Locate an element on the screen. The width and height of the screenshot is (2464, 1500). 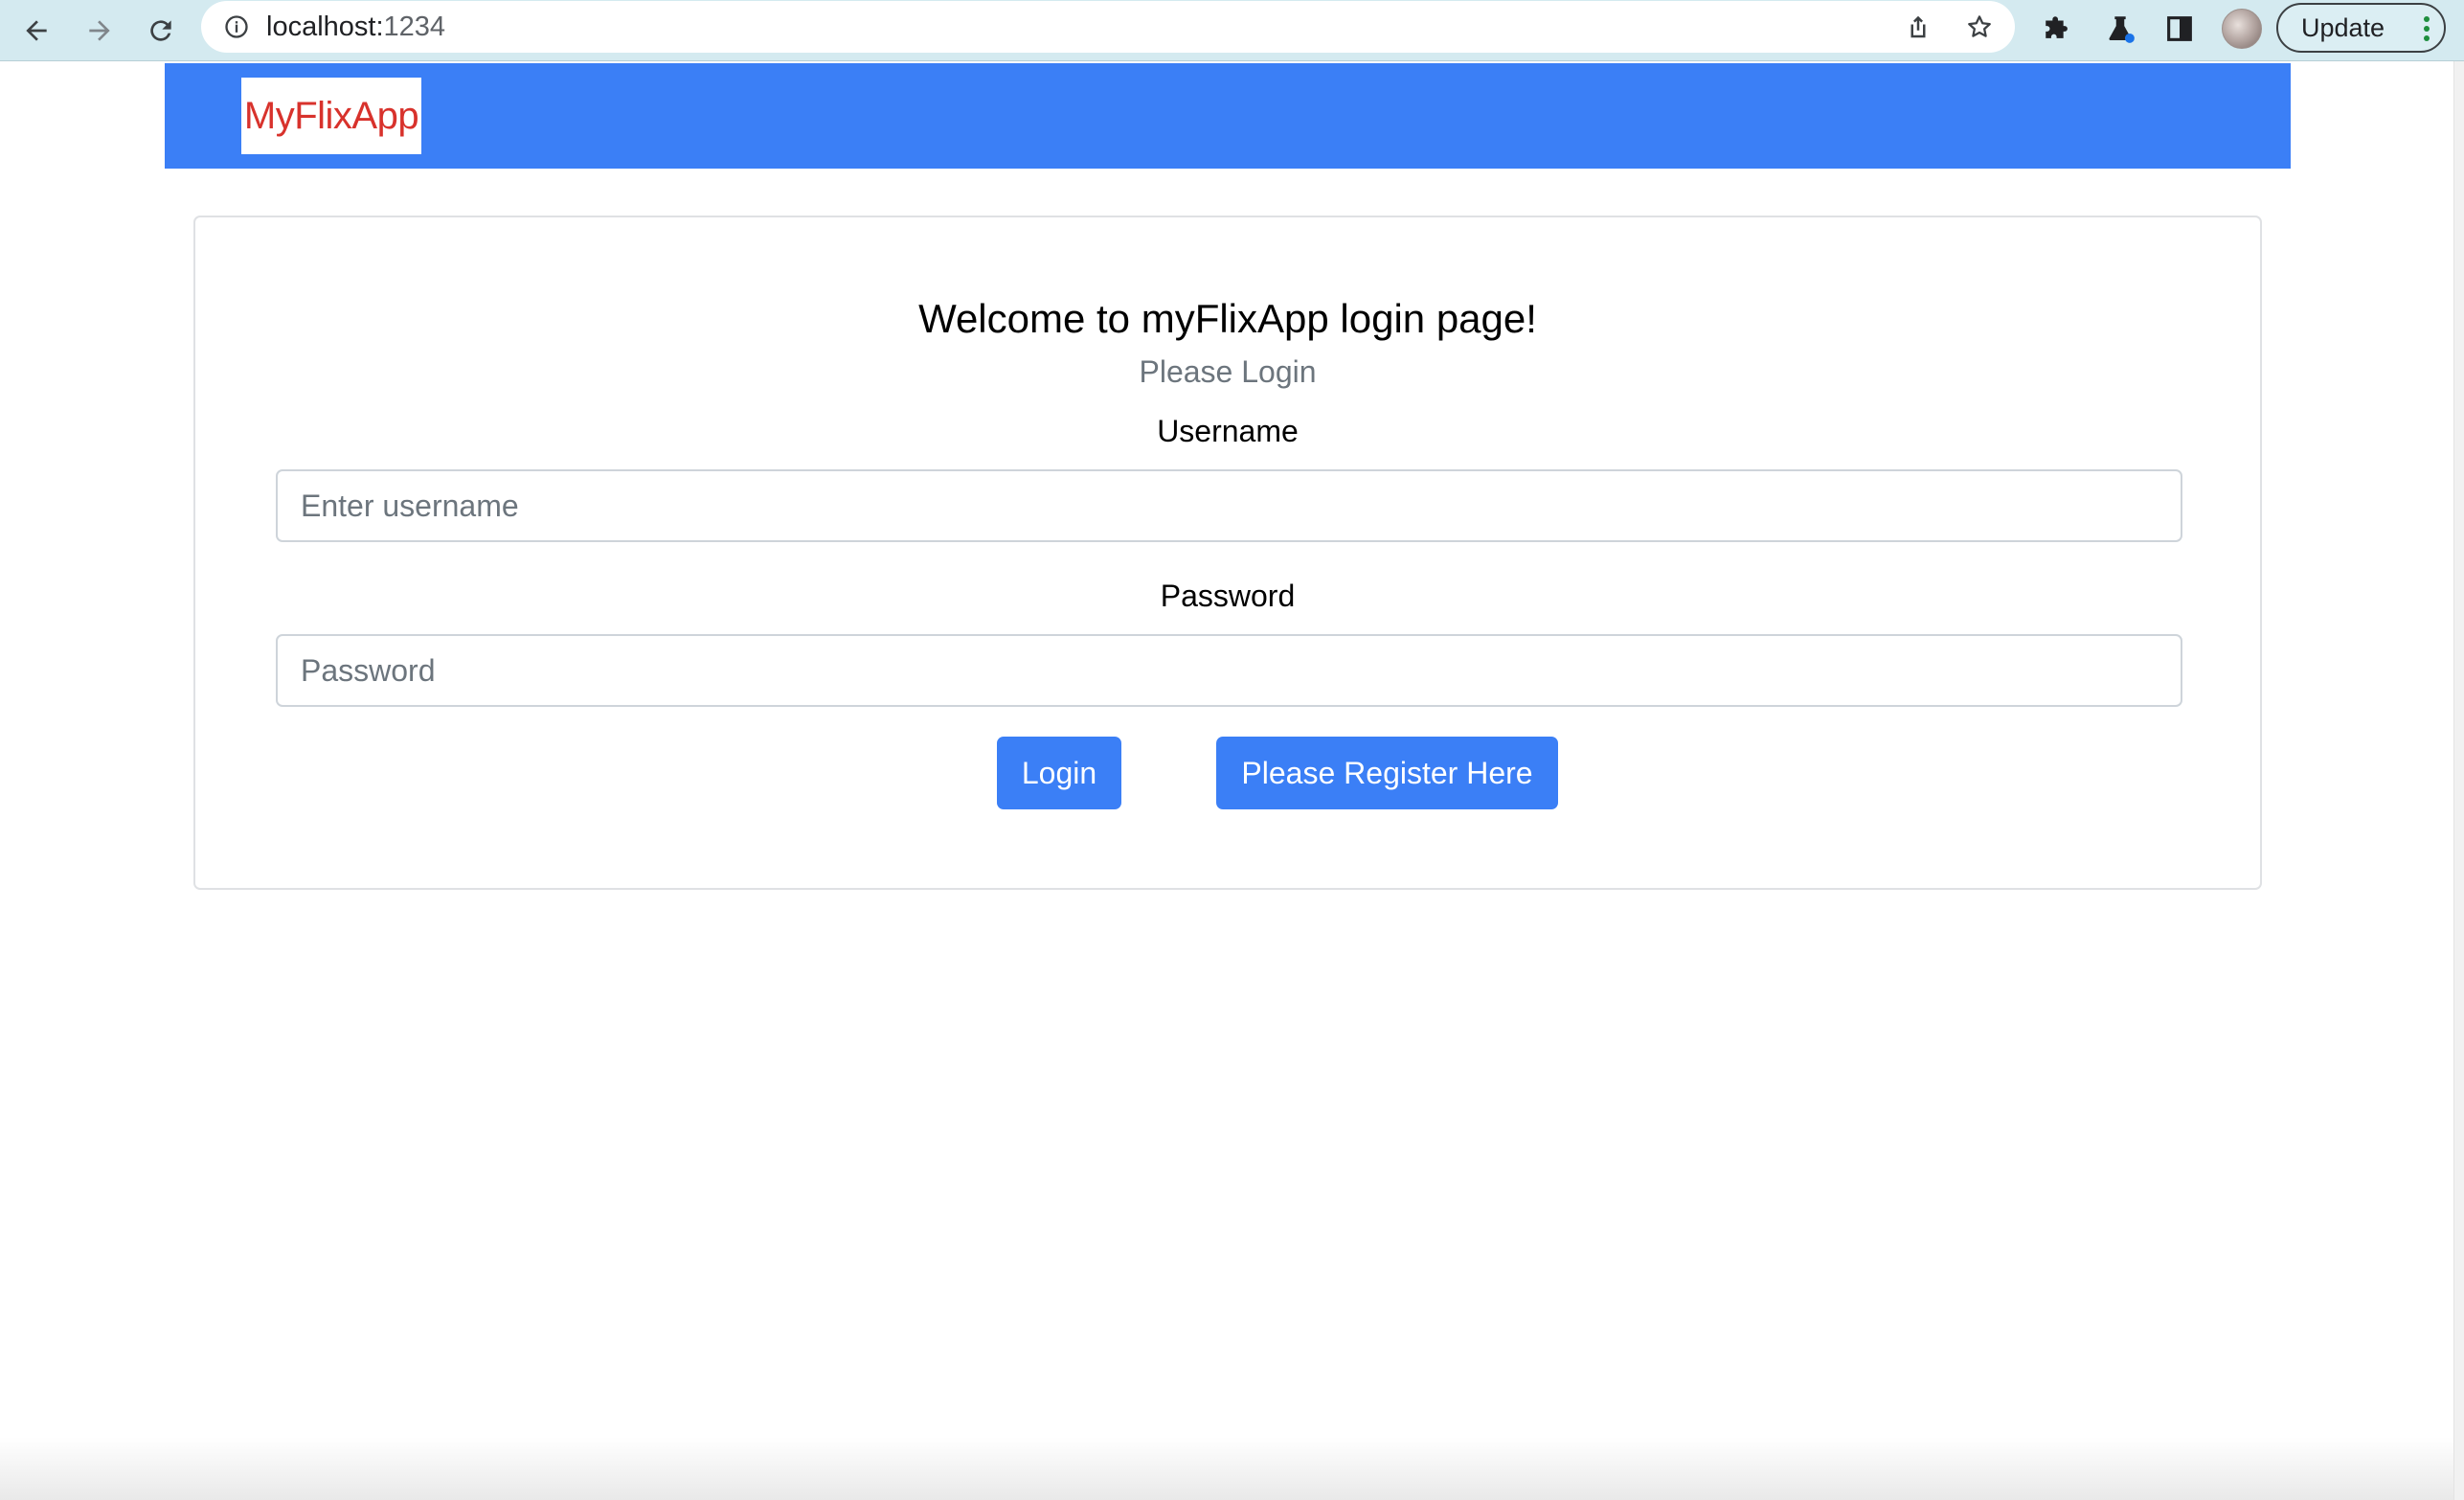
forward-arrow-icon is located at coordinates (99, 31).